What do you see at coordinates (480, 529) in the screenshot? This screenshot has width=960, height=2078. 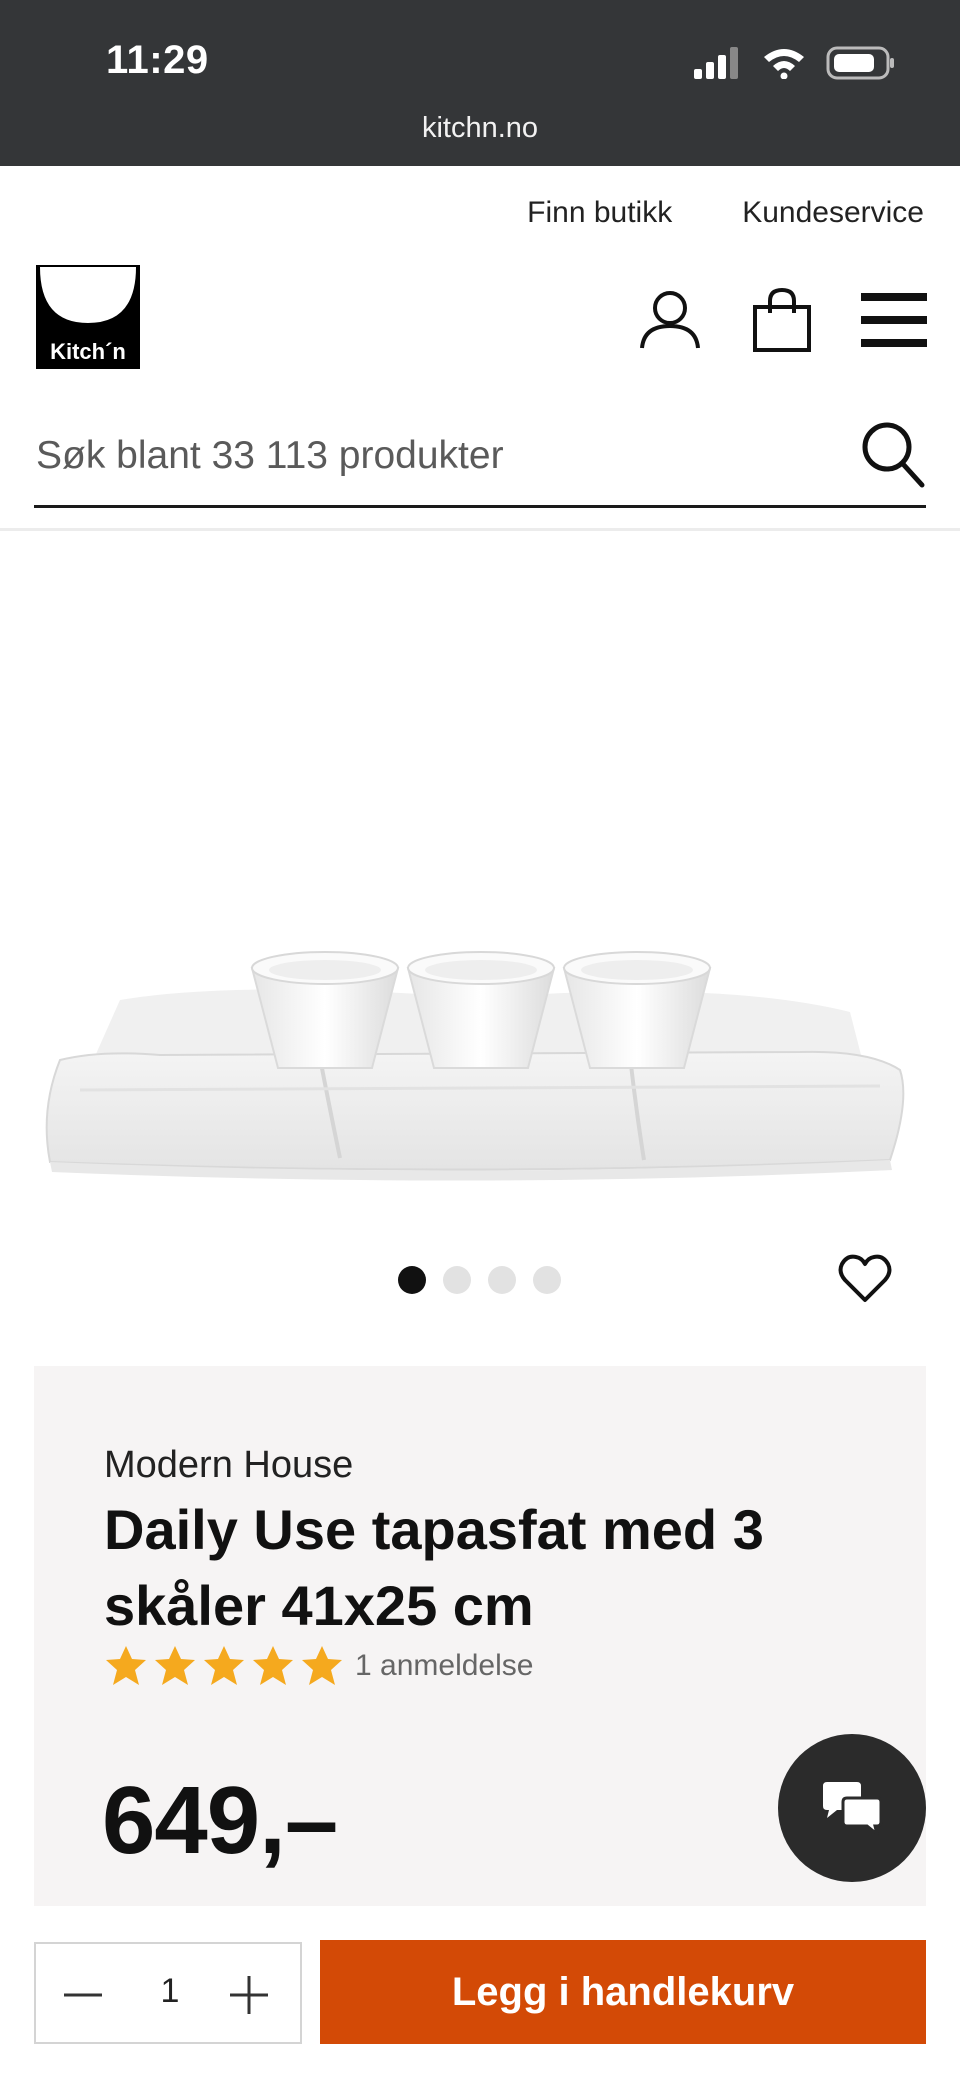 I see `header-divider` at bounding box center [480, 529].